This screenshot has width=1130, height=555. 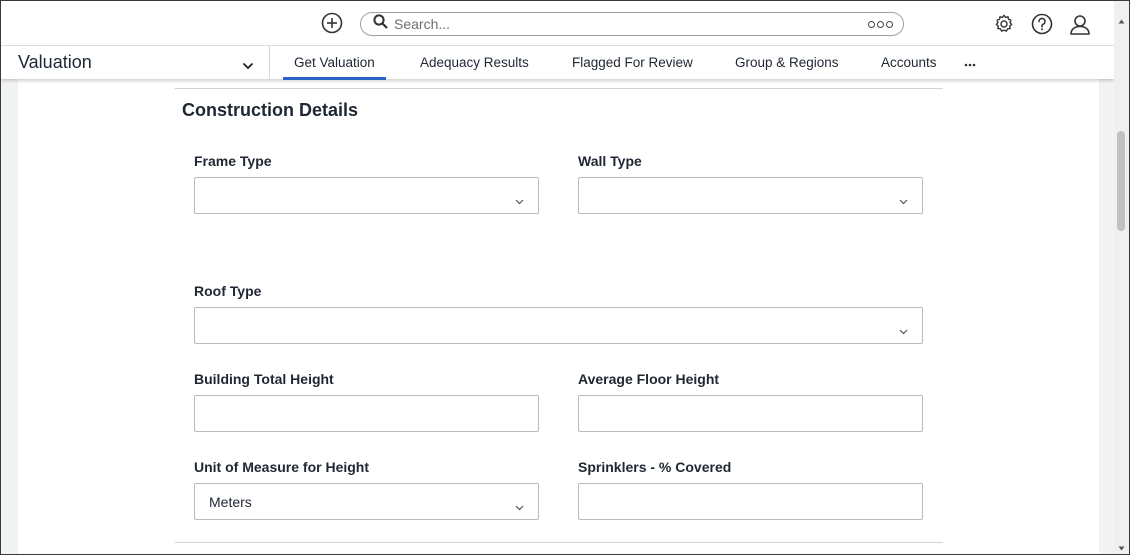 I want to click on top-bar, so click(x=565, y=23).